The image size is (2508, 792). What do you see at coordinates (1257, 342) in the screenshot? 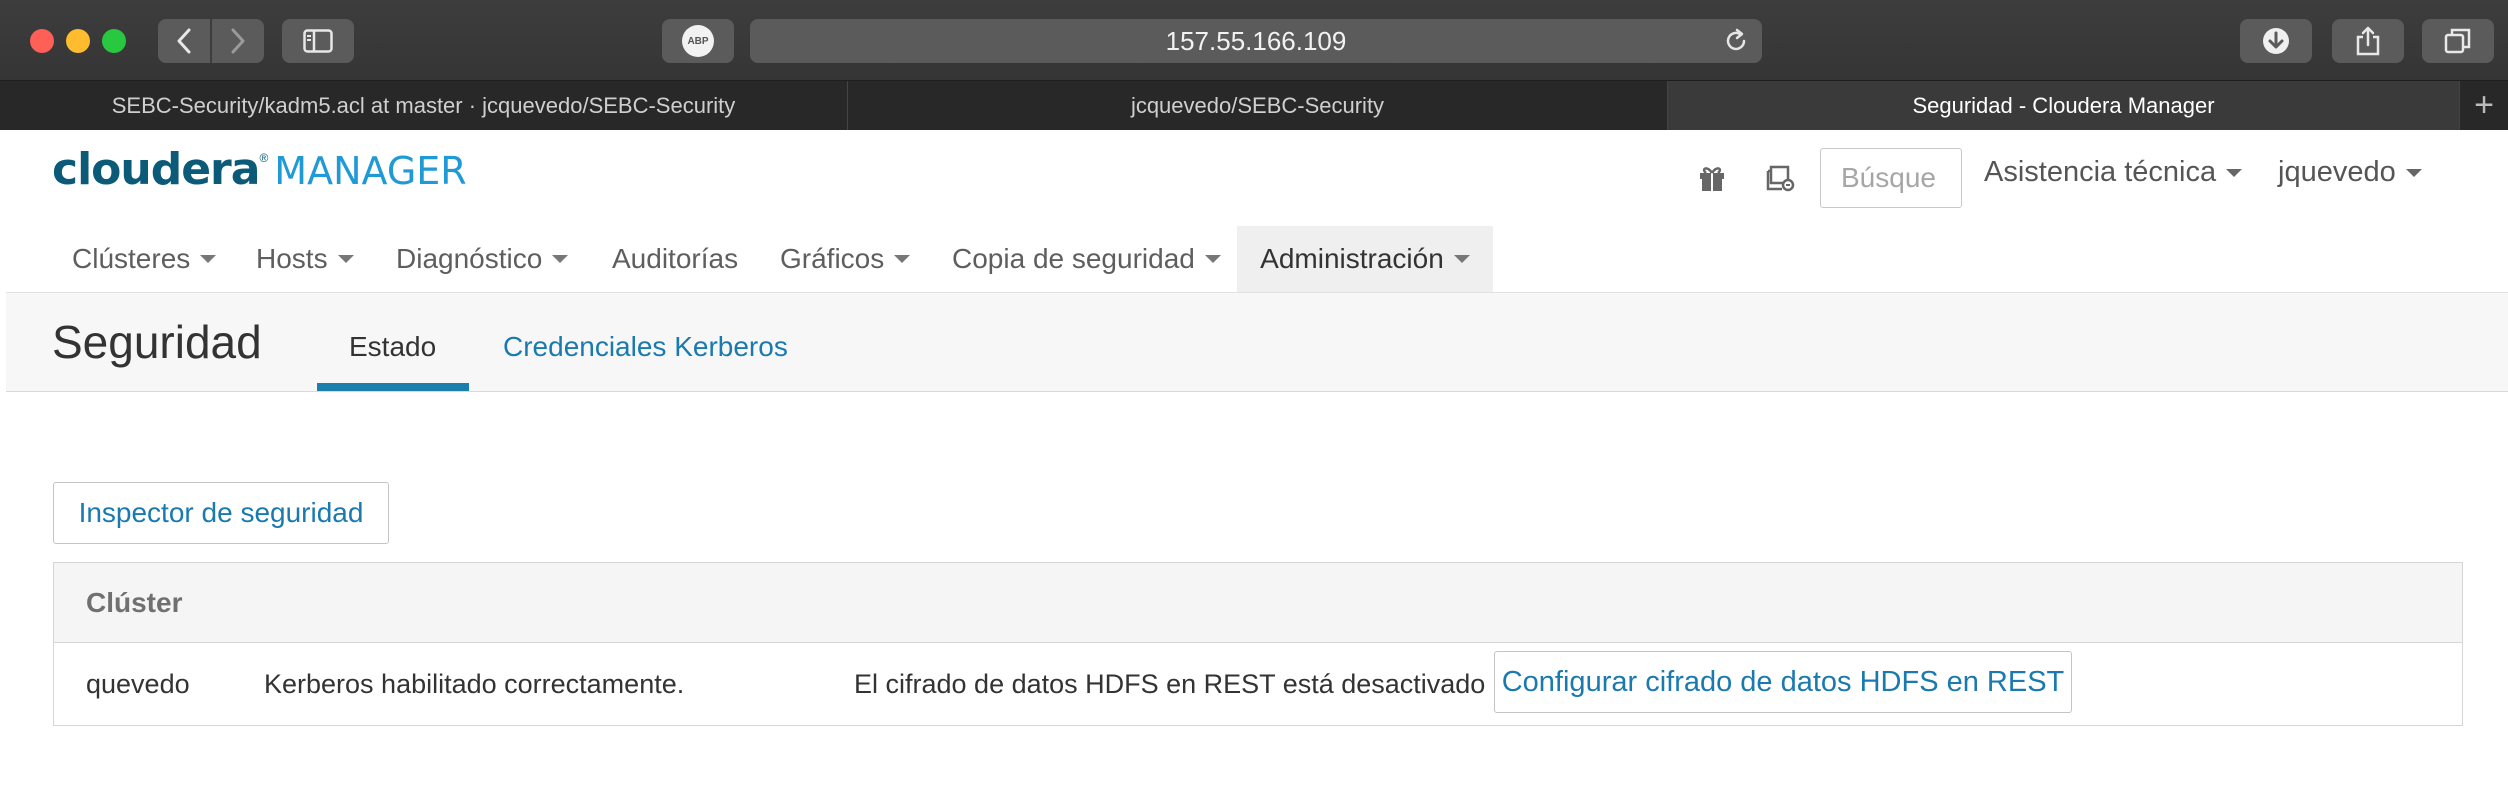
I see `page-subheader: Seguridad Estado Credenciales Kerberos` at bounding box center [1257, 342].